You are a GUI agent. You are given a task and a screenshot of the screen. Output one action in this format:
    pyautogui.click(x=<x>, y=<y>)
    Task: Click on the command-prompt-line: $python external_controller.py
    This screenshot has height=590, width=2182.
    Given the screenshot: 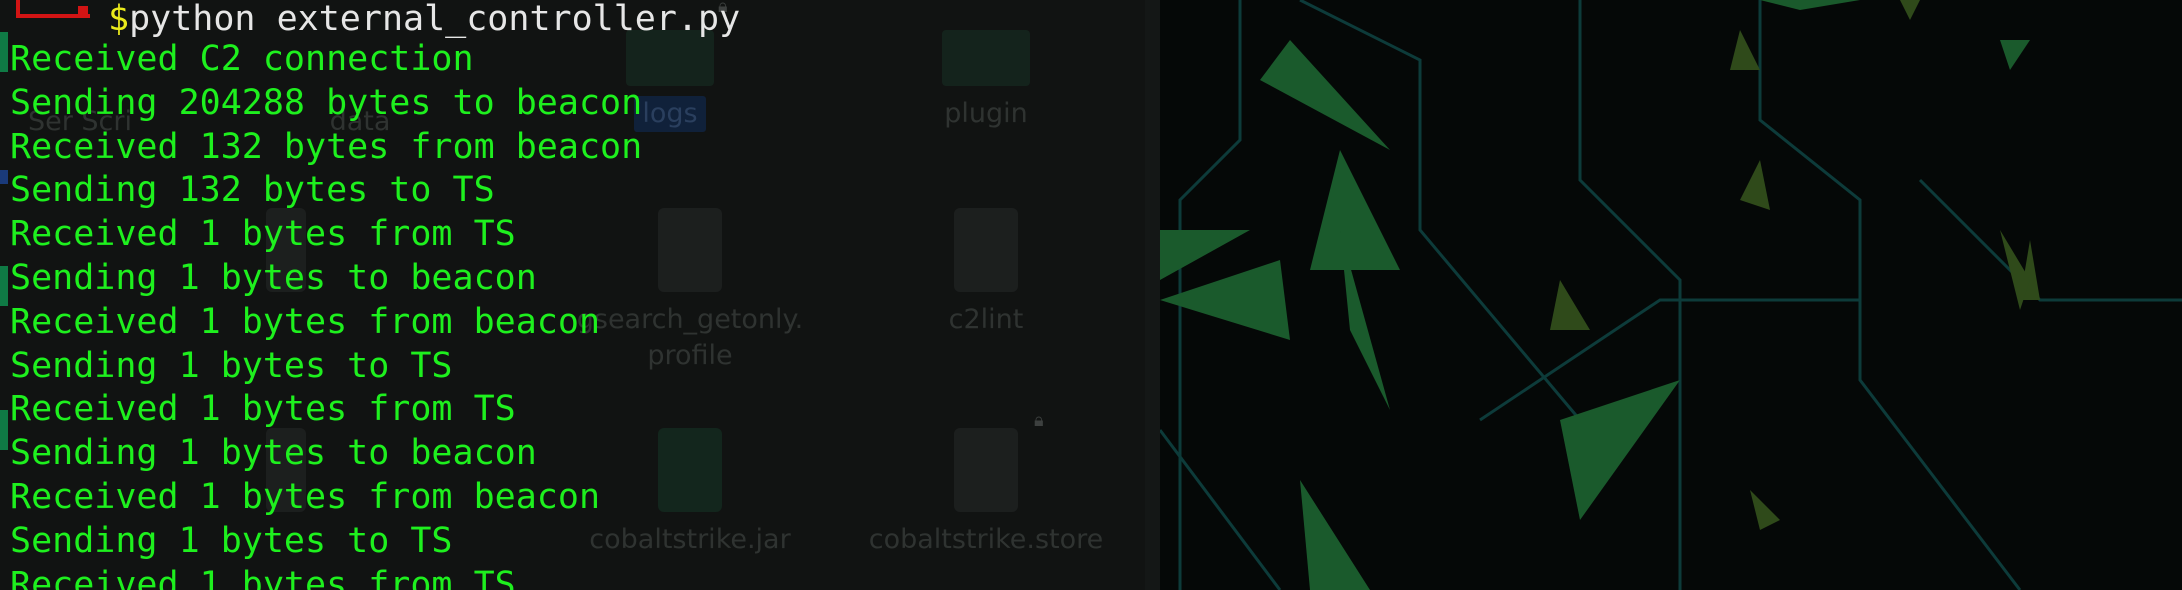 What is the action you would take?
    pyautogui.click(x=370, y=19)
    